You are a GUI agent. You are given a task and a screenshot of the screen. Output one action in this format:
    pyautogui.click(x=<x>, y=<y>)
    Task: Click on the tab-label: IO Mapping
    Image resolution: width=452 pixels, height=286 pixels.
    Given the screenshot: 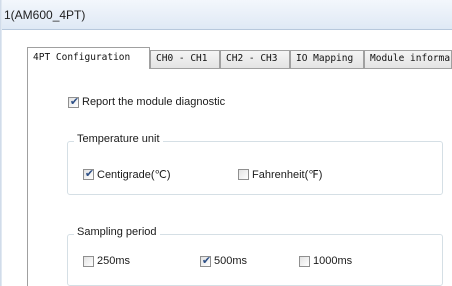 What is the action you would take?
    pyautogui.click(x=325, y=58)
    